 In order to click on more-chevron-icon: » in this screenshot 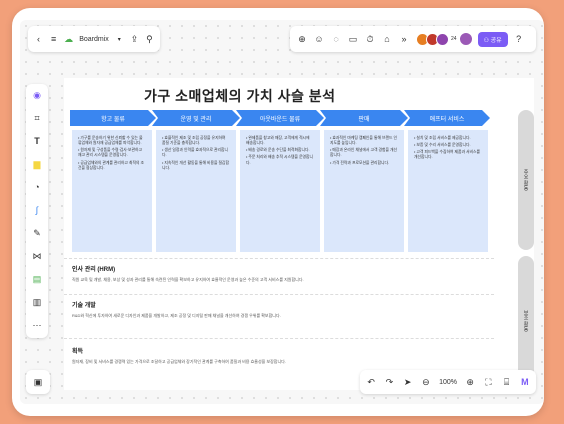, I will do `click(404, 39)`.